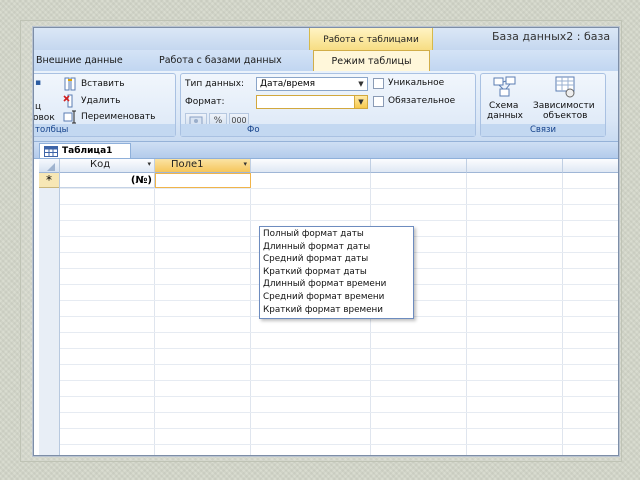  I want to click on required-checkbox, so click(378, 101).